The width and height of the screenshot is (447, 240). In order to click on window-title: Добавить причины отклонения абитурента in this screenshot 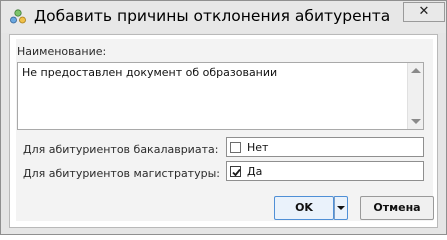, I will do `click(212, 16)`.